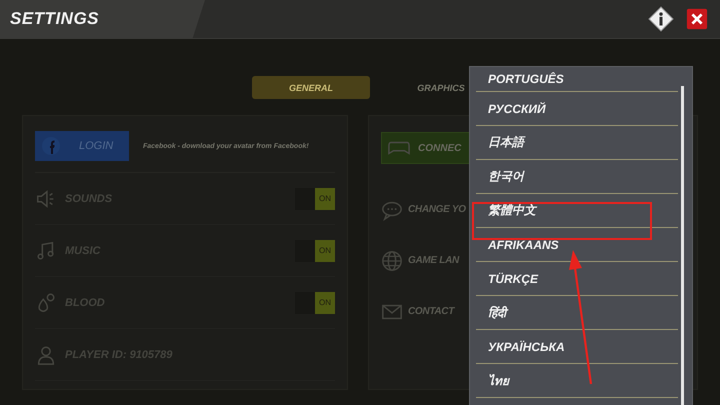 The width and height of the screenshot is (720, 405). I want to click on tab: GENERAL, so click(311, 87).